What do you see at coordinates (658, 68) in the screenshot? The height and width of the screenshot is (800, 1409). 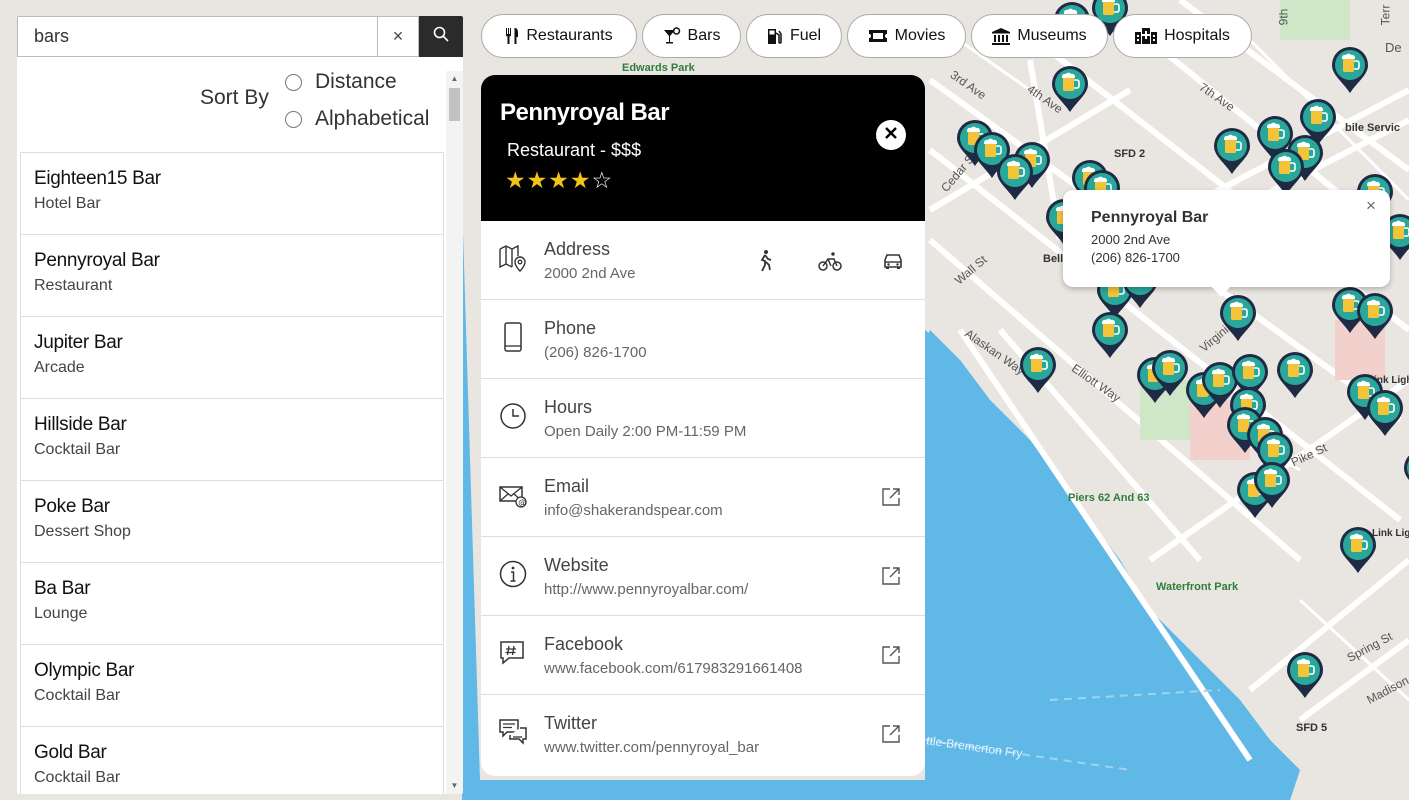 I see `map-label: Edwards Park` at bounding box center [658, 68].